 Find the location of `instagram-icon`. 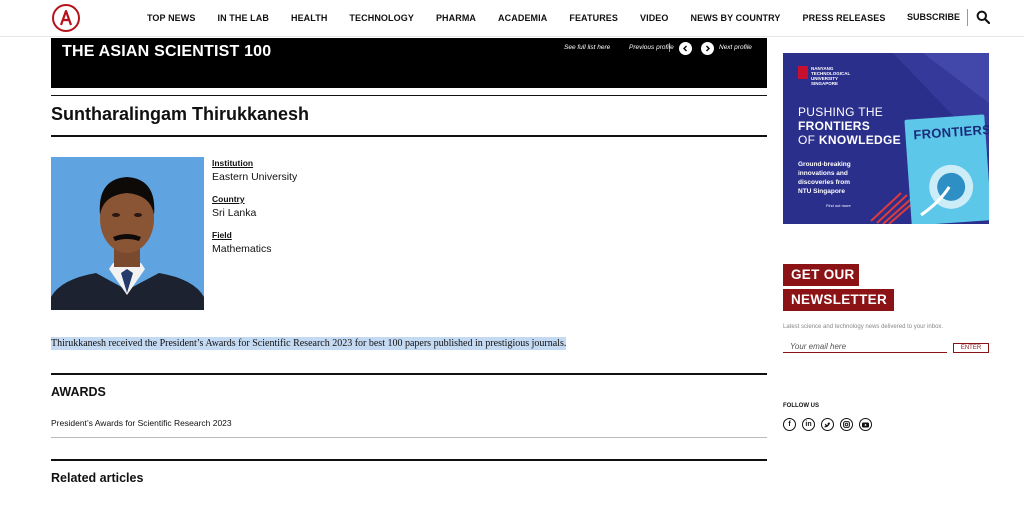

instagram-icon is located at coordinates (846, 424).